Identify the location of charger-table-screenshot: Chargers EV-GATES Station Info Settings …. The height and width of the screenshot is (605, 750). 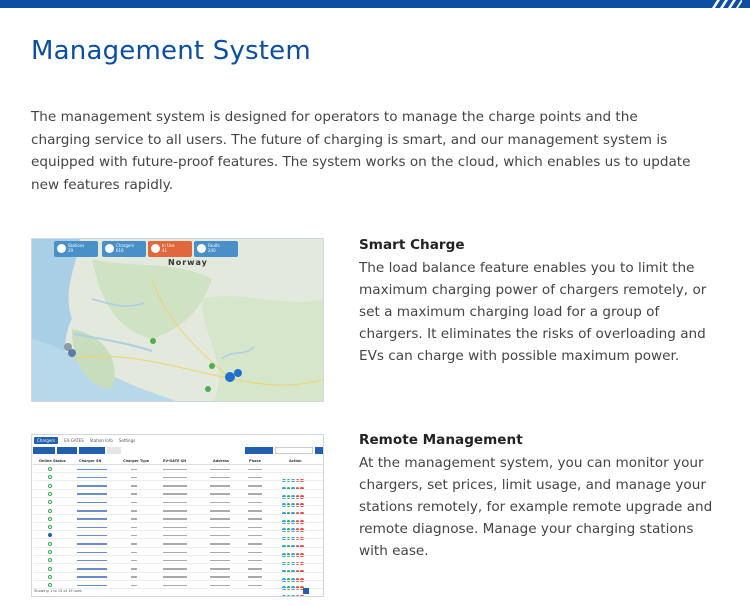
(177, 515).